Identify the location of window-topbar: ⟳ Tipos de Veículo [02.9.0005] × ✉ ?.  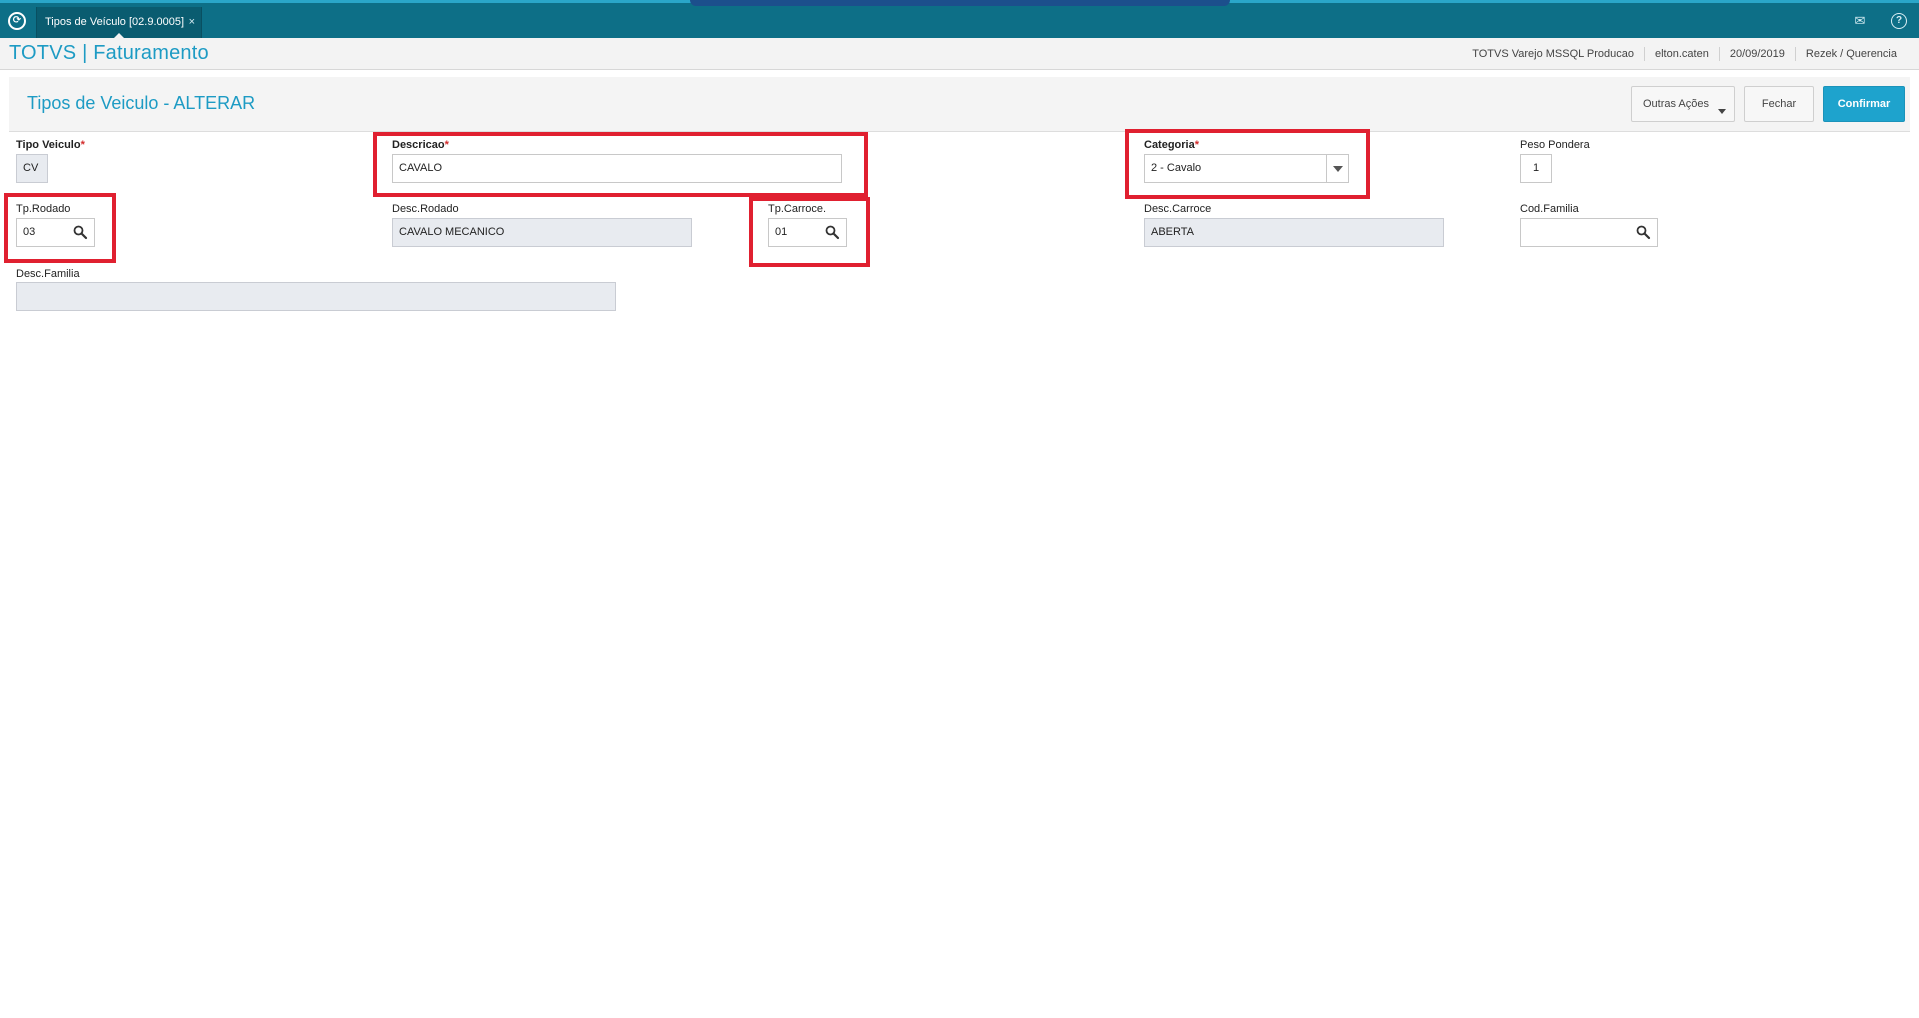
(959, 19).